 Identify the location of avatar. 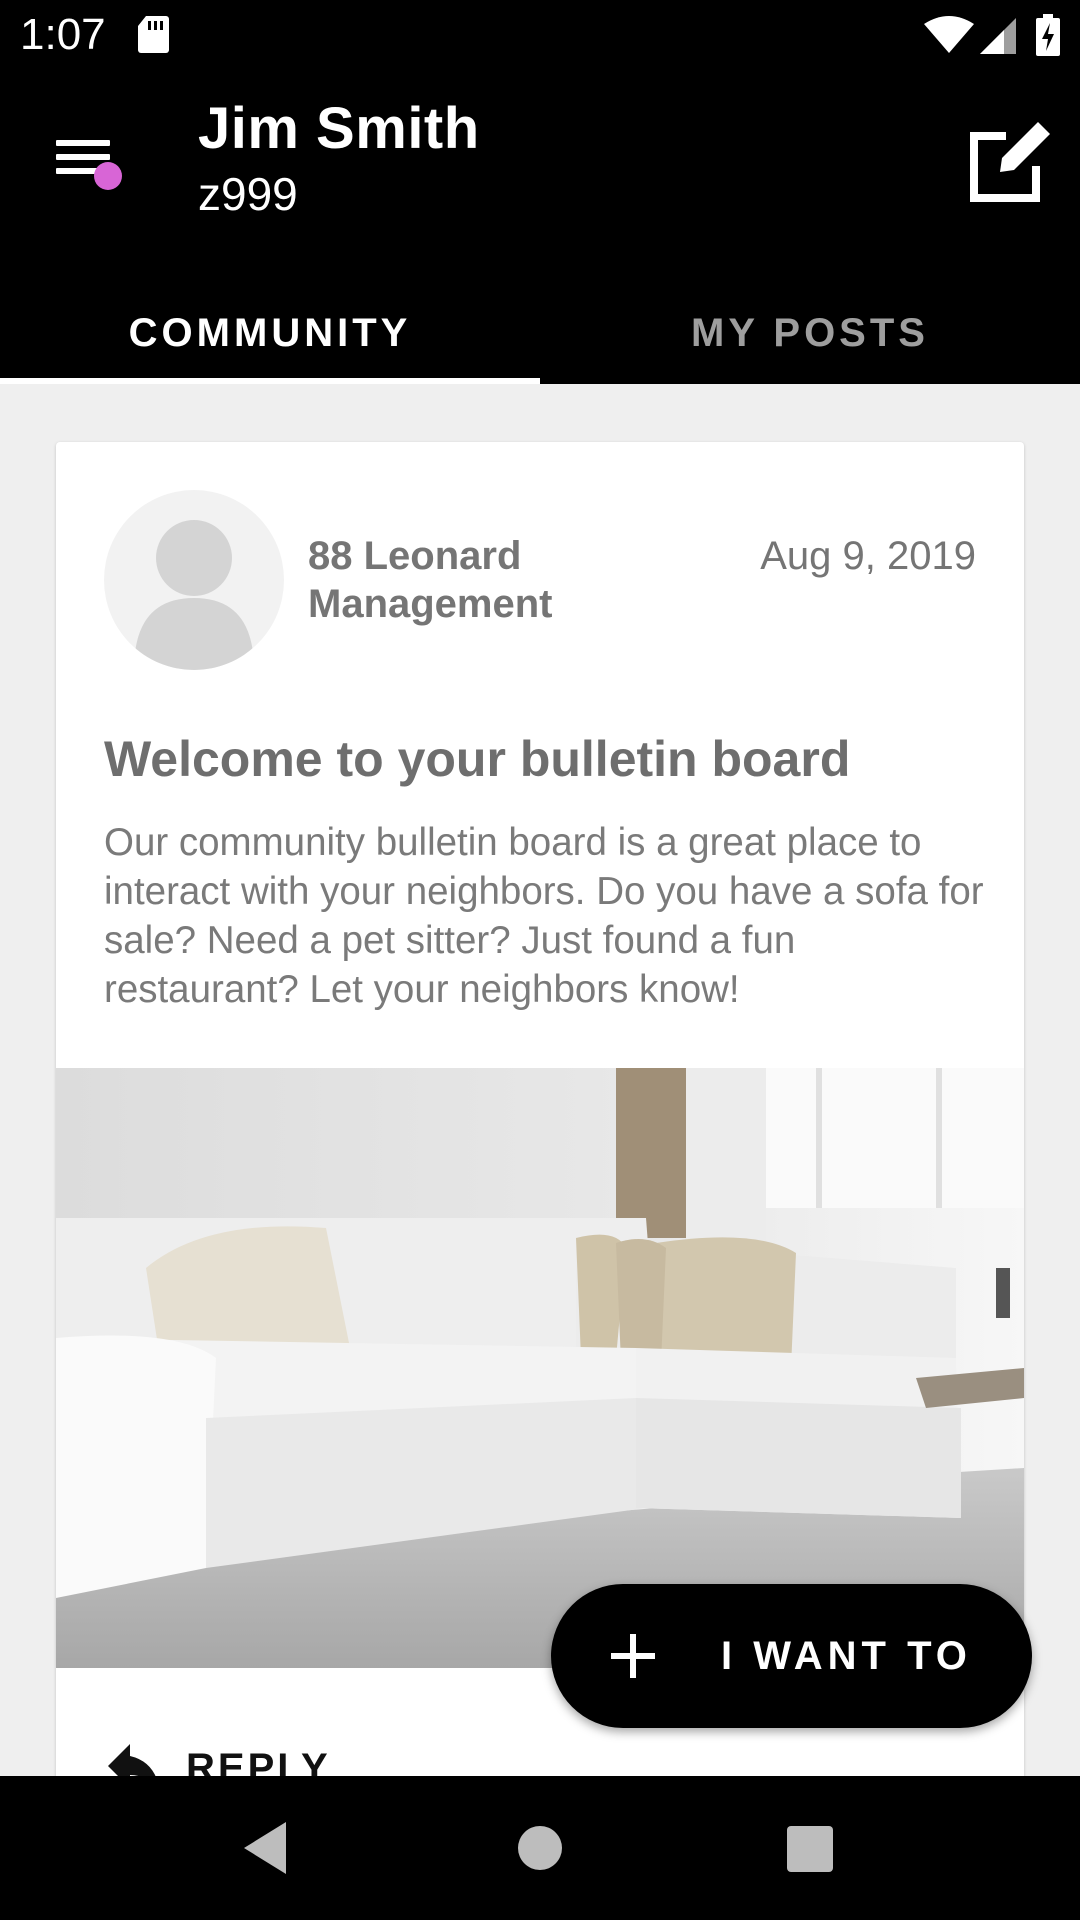
(194, 580).